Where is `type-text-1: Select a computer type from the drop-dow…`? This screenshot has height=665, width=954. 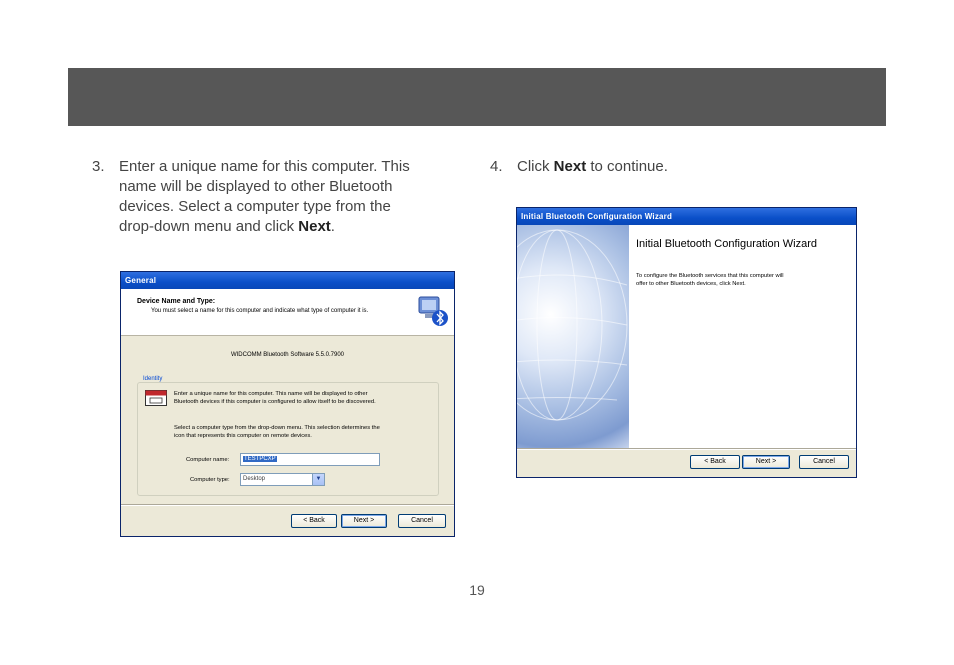 type-text-1: Select a computer type from the drop-dow… is located at coordinates (277, 428).